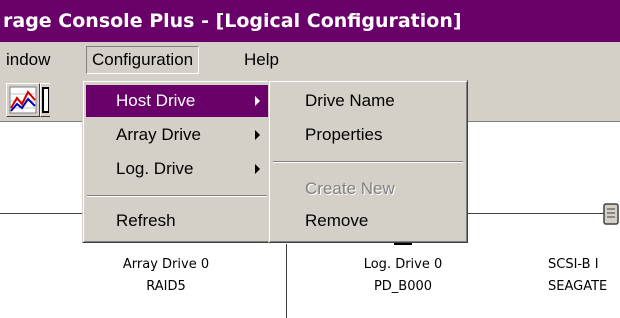 This screenshot has width=620, height=318. What do you see at coordinates (350, 188) in the screenshot?
I see `menu-item-label: Create New` at bounding box center [350, 188].